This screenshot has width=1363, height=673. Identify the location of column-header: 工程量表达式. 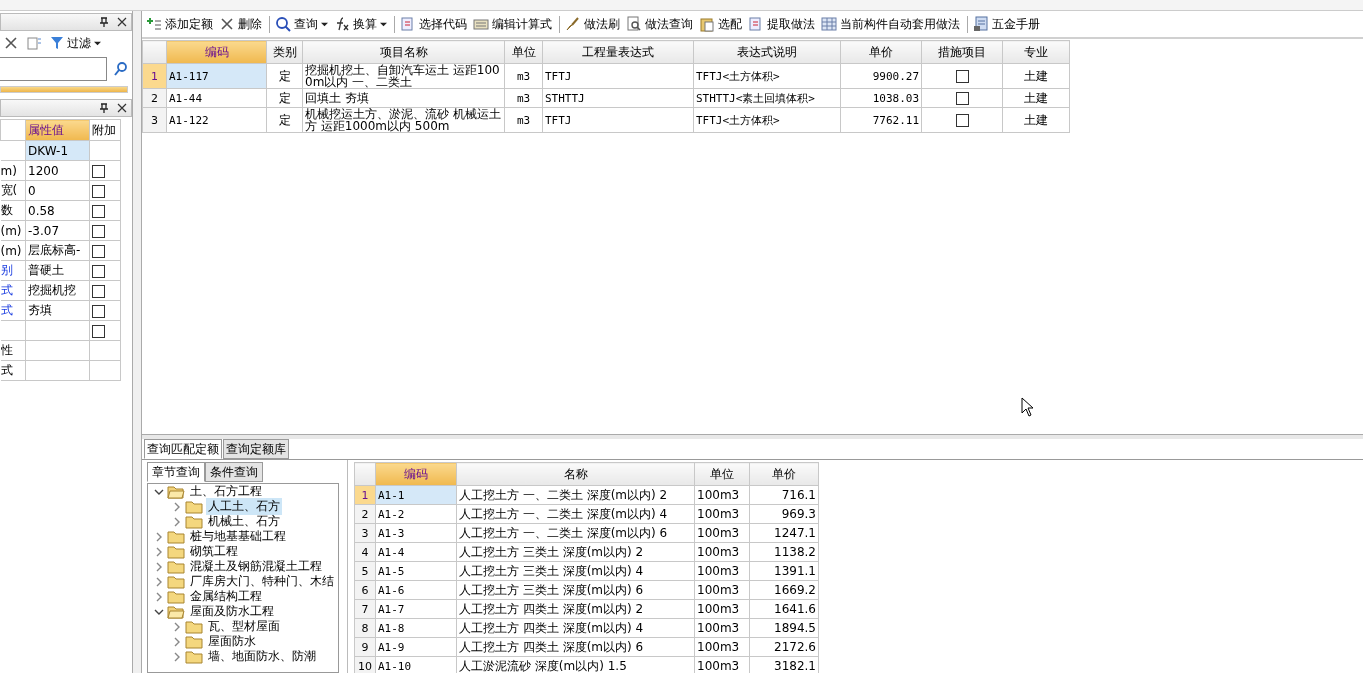
(618, 52).